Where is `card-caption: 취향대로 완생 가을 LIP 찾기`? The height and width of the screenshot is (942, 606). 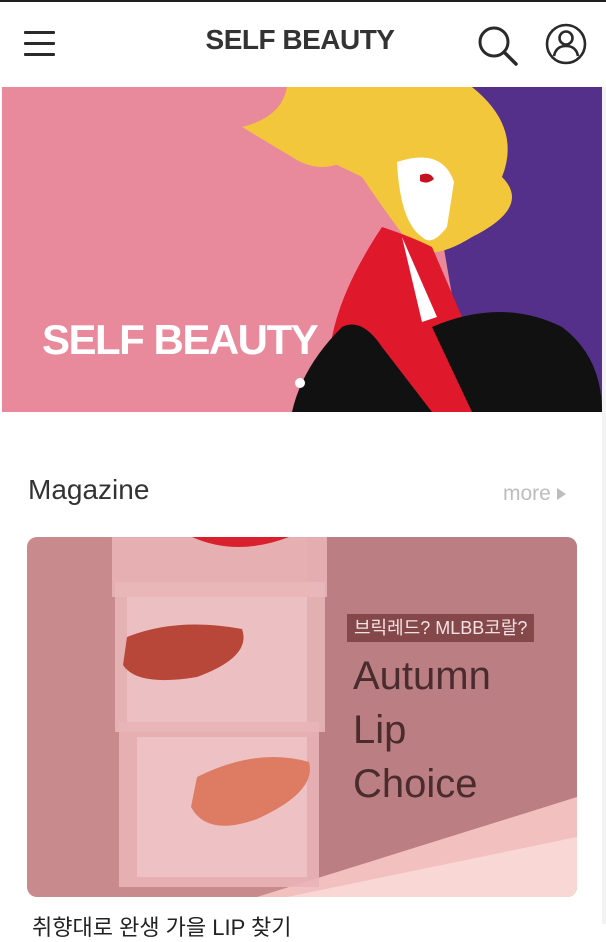 card-caption: 취향대로 완생 가을 LIP 찾기 is located at coordinates (161, 926).